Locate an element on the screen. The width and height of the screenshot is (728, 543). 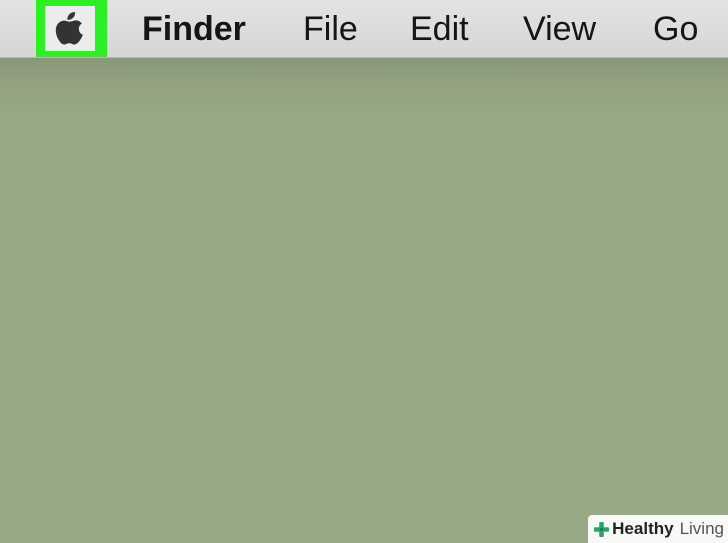
apple-menu-icon-box is located at coordinates (70, 28).